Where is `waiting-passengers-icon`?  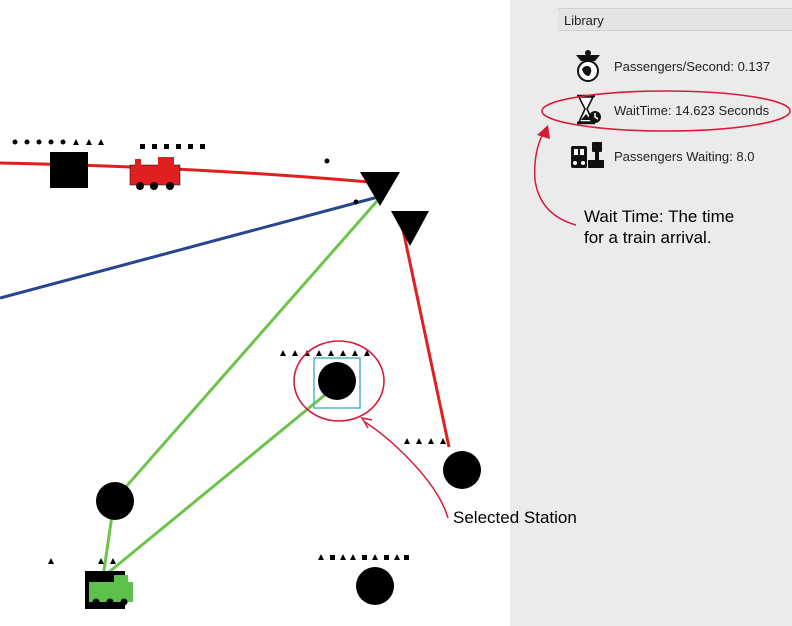
waiting-passengers-icon is located at coordinates (588, 156).